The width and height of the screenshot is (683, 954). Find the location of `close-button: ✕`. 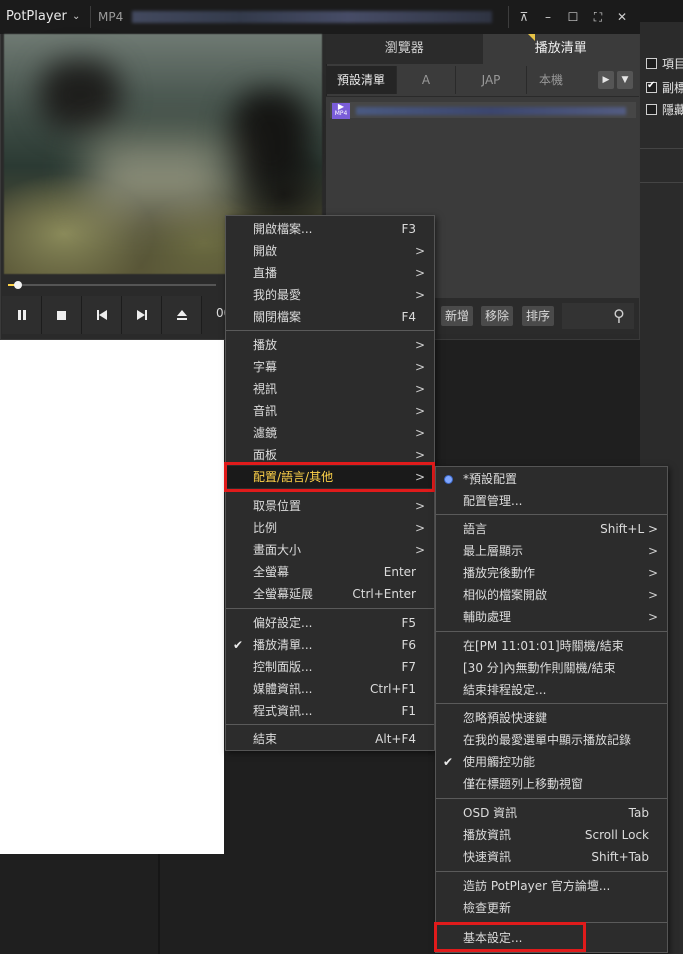

close-button: ✕ is located at coordinates (622, 17).